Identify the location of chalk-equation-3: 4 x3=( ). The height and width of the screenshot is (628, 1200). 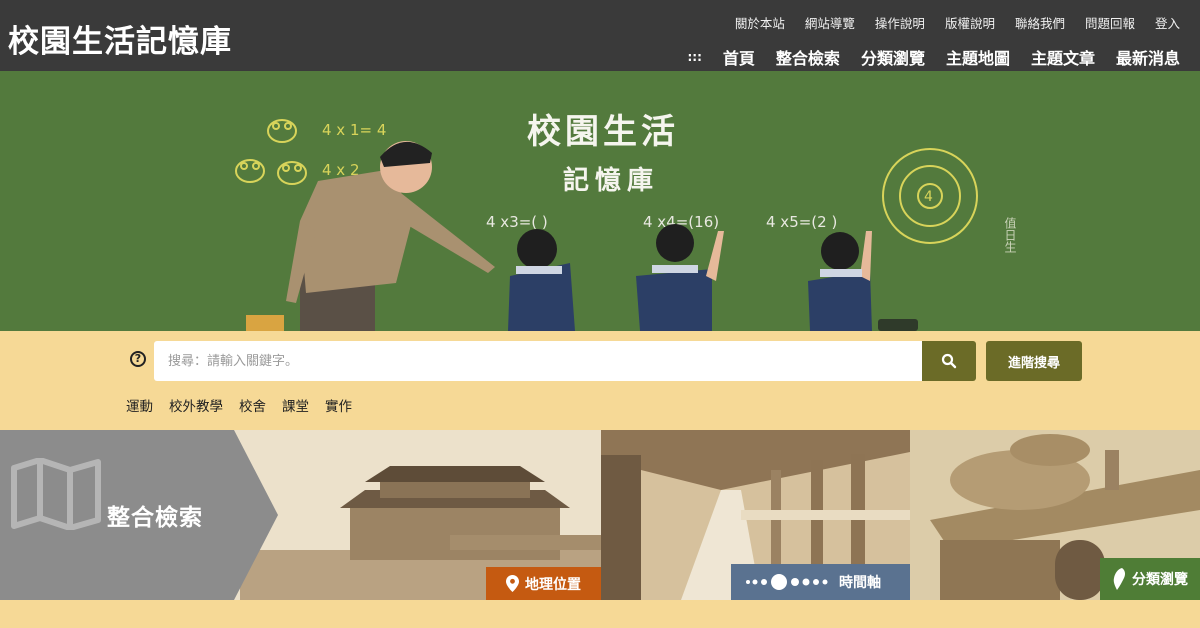
(517, 222).